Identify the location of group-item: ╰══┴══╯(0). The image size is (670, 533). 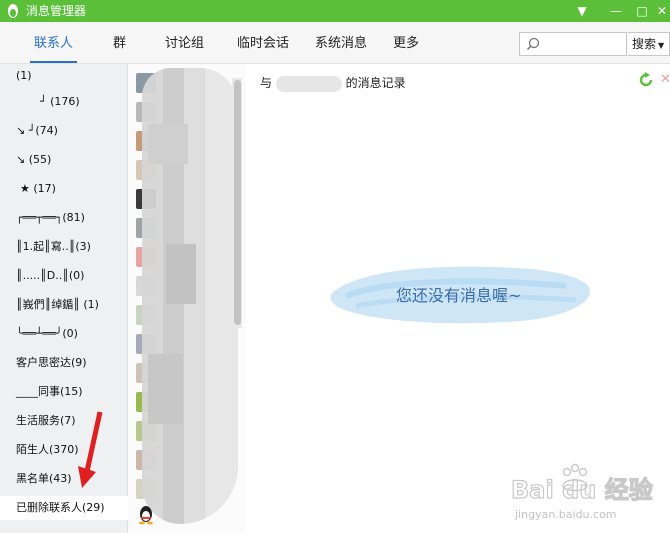
(64, 334).